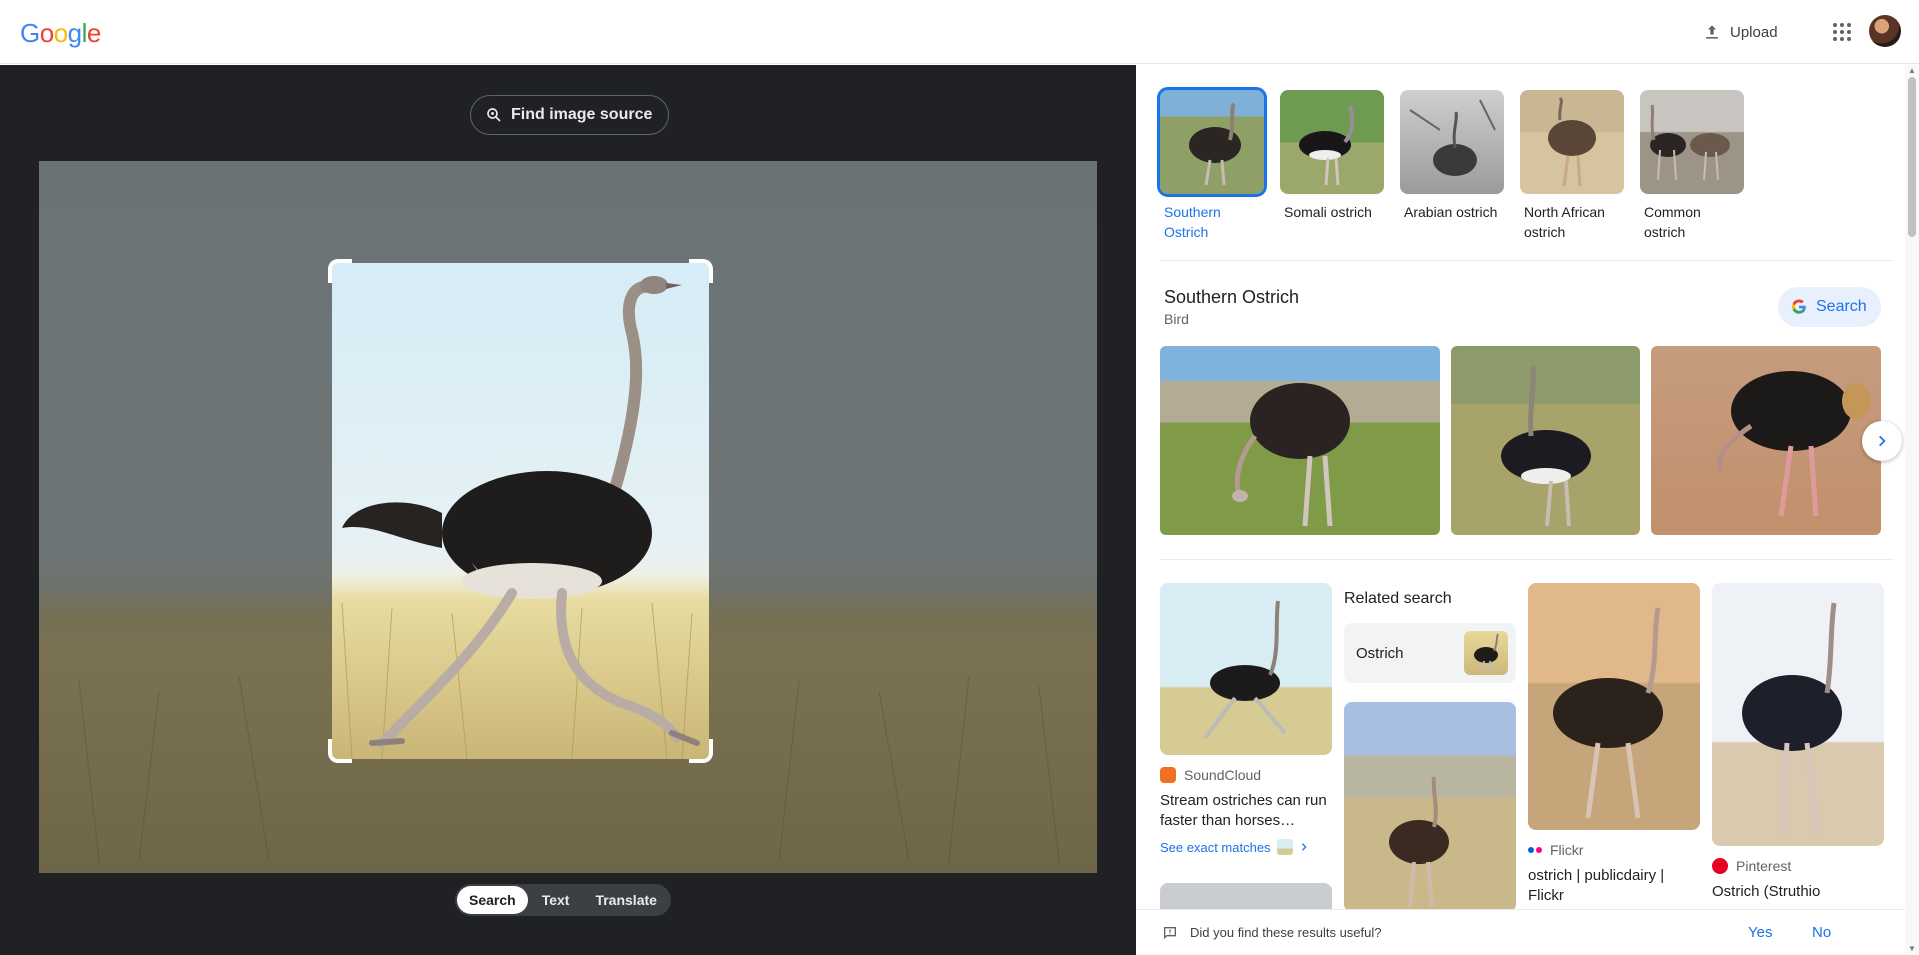 Image resolution: width=1919 pixels, height=955 pixels. I want to click on entity-label: Common ostrich, so click(1672, 222).